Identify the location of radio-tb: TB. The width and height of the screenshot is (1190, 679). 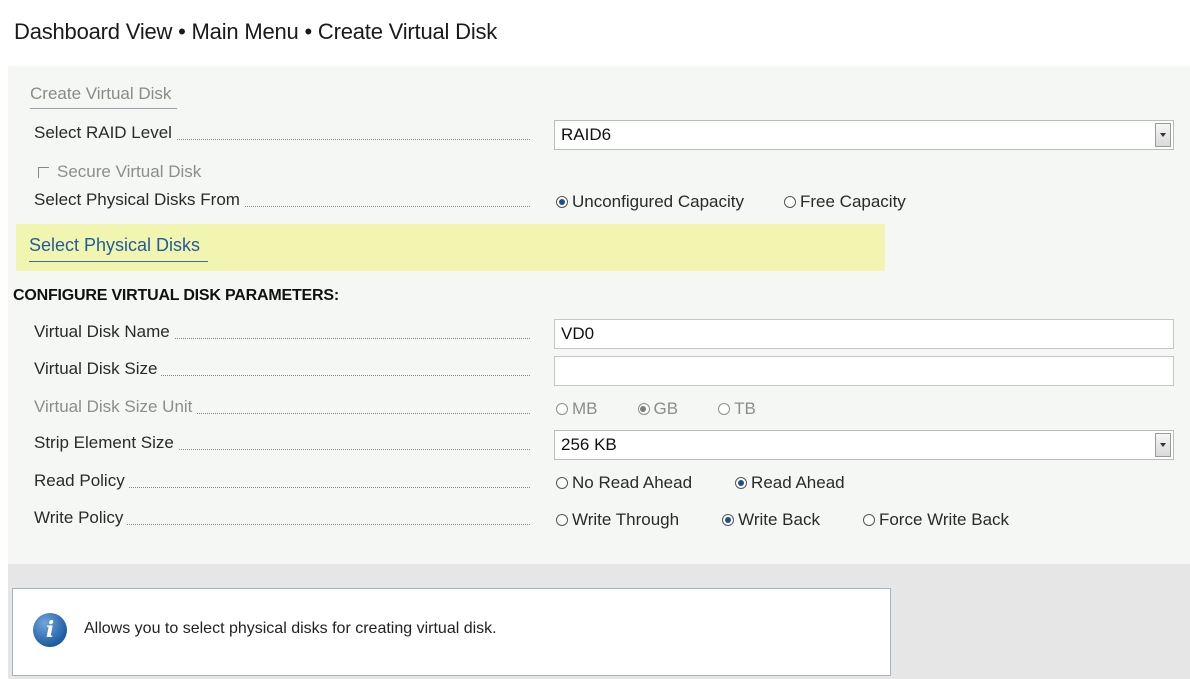
(737, 409).